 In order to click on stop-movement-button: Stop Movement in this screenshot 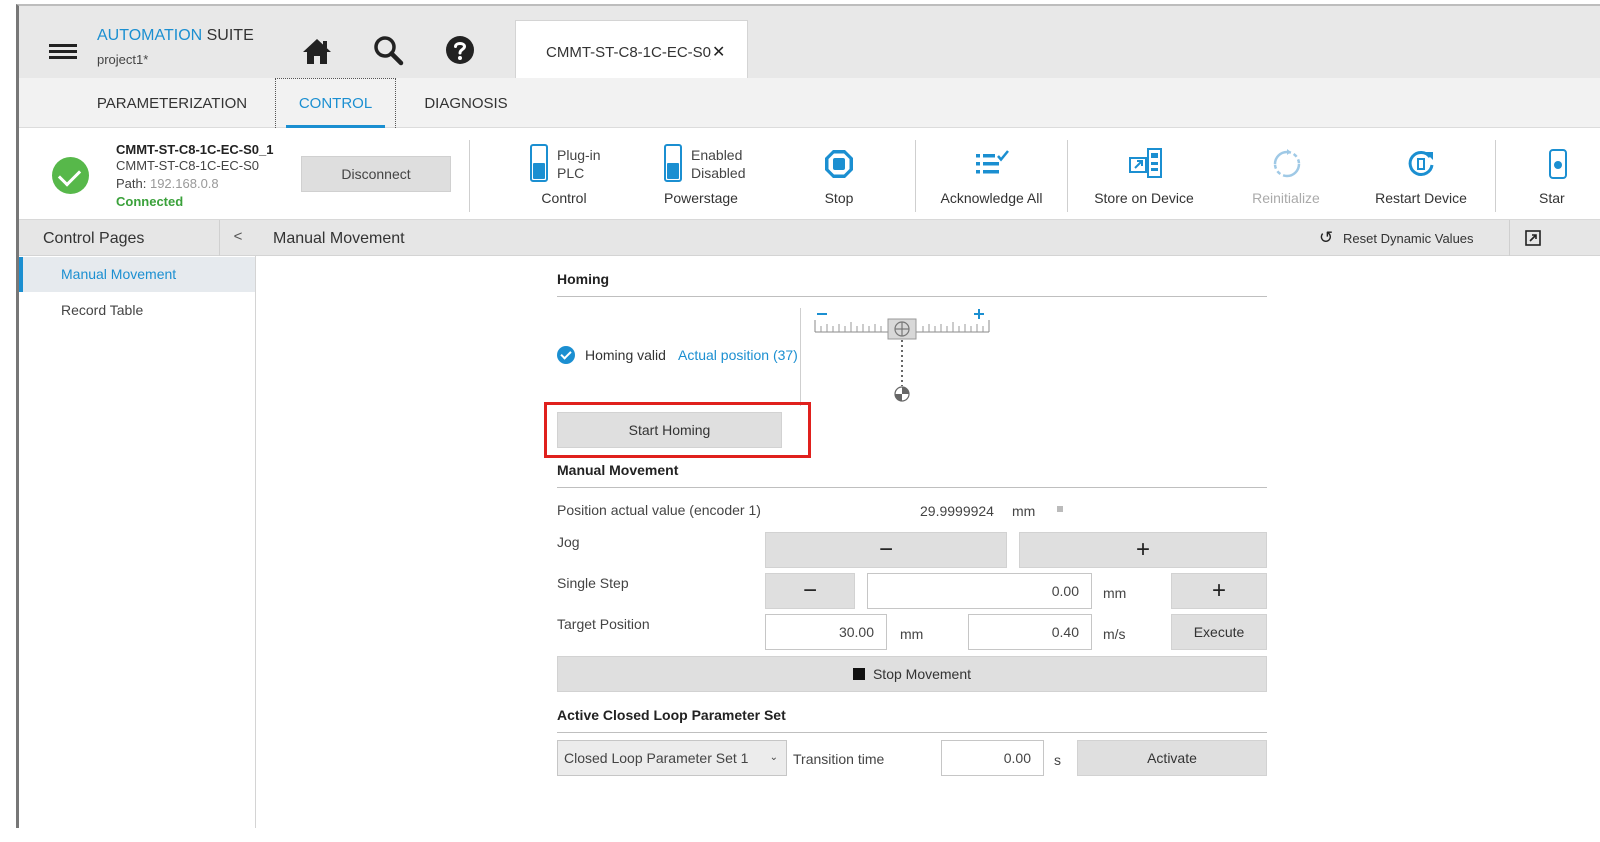, I will do `click(912, 674)`.